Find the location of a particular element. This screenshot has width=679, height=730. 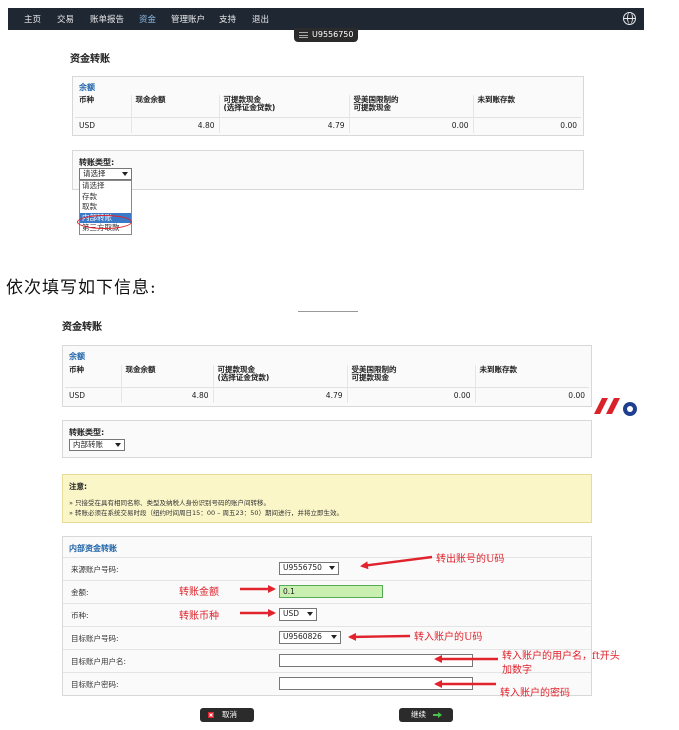

annotation-in-password: 转入账户的密码 is located at coordinates (535, 693).